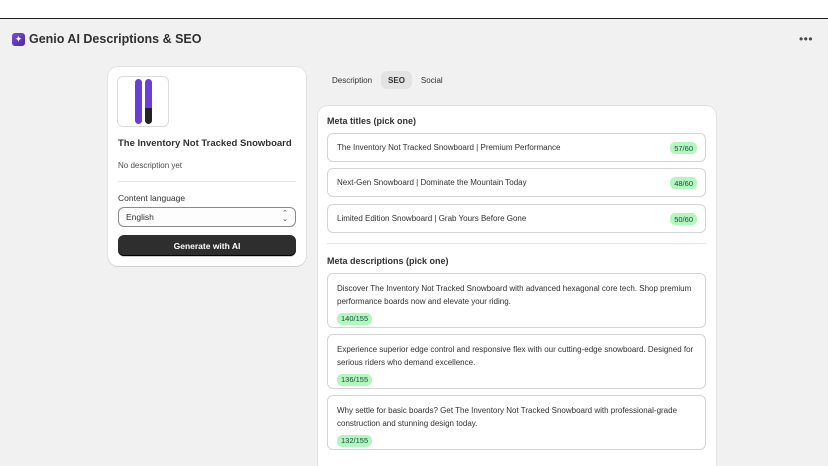  What do you see at coordinates (355, 318) in the screenshot?
I see `char-count-badge: 140/155` at bounding box center [355, 318].